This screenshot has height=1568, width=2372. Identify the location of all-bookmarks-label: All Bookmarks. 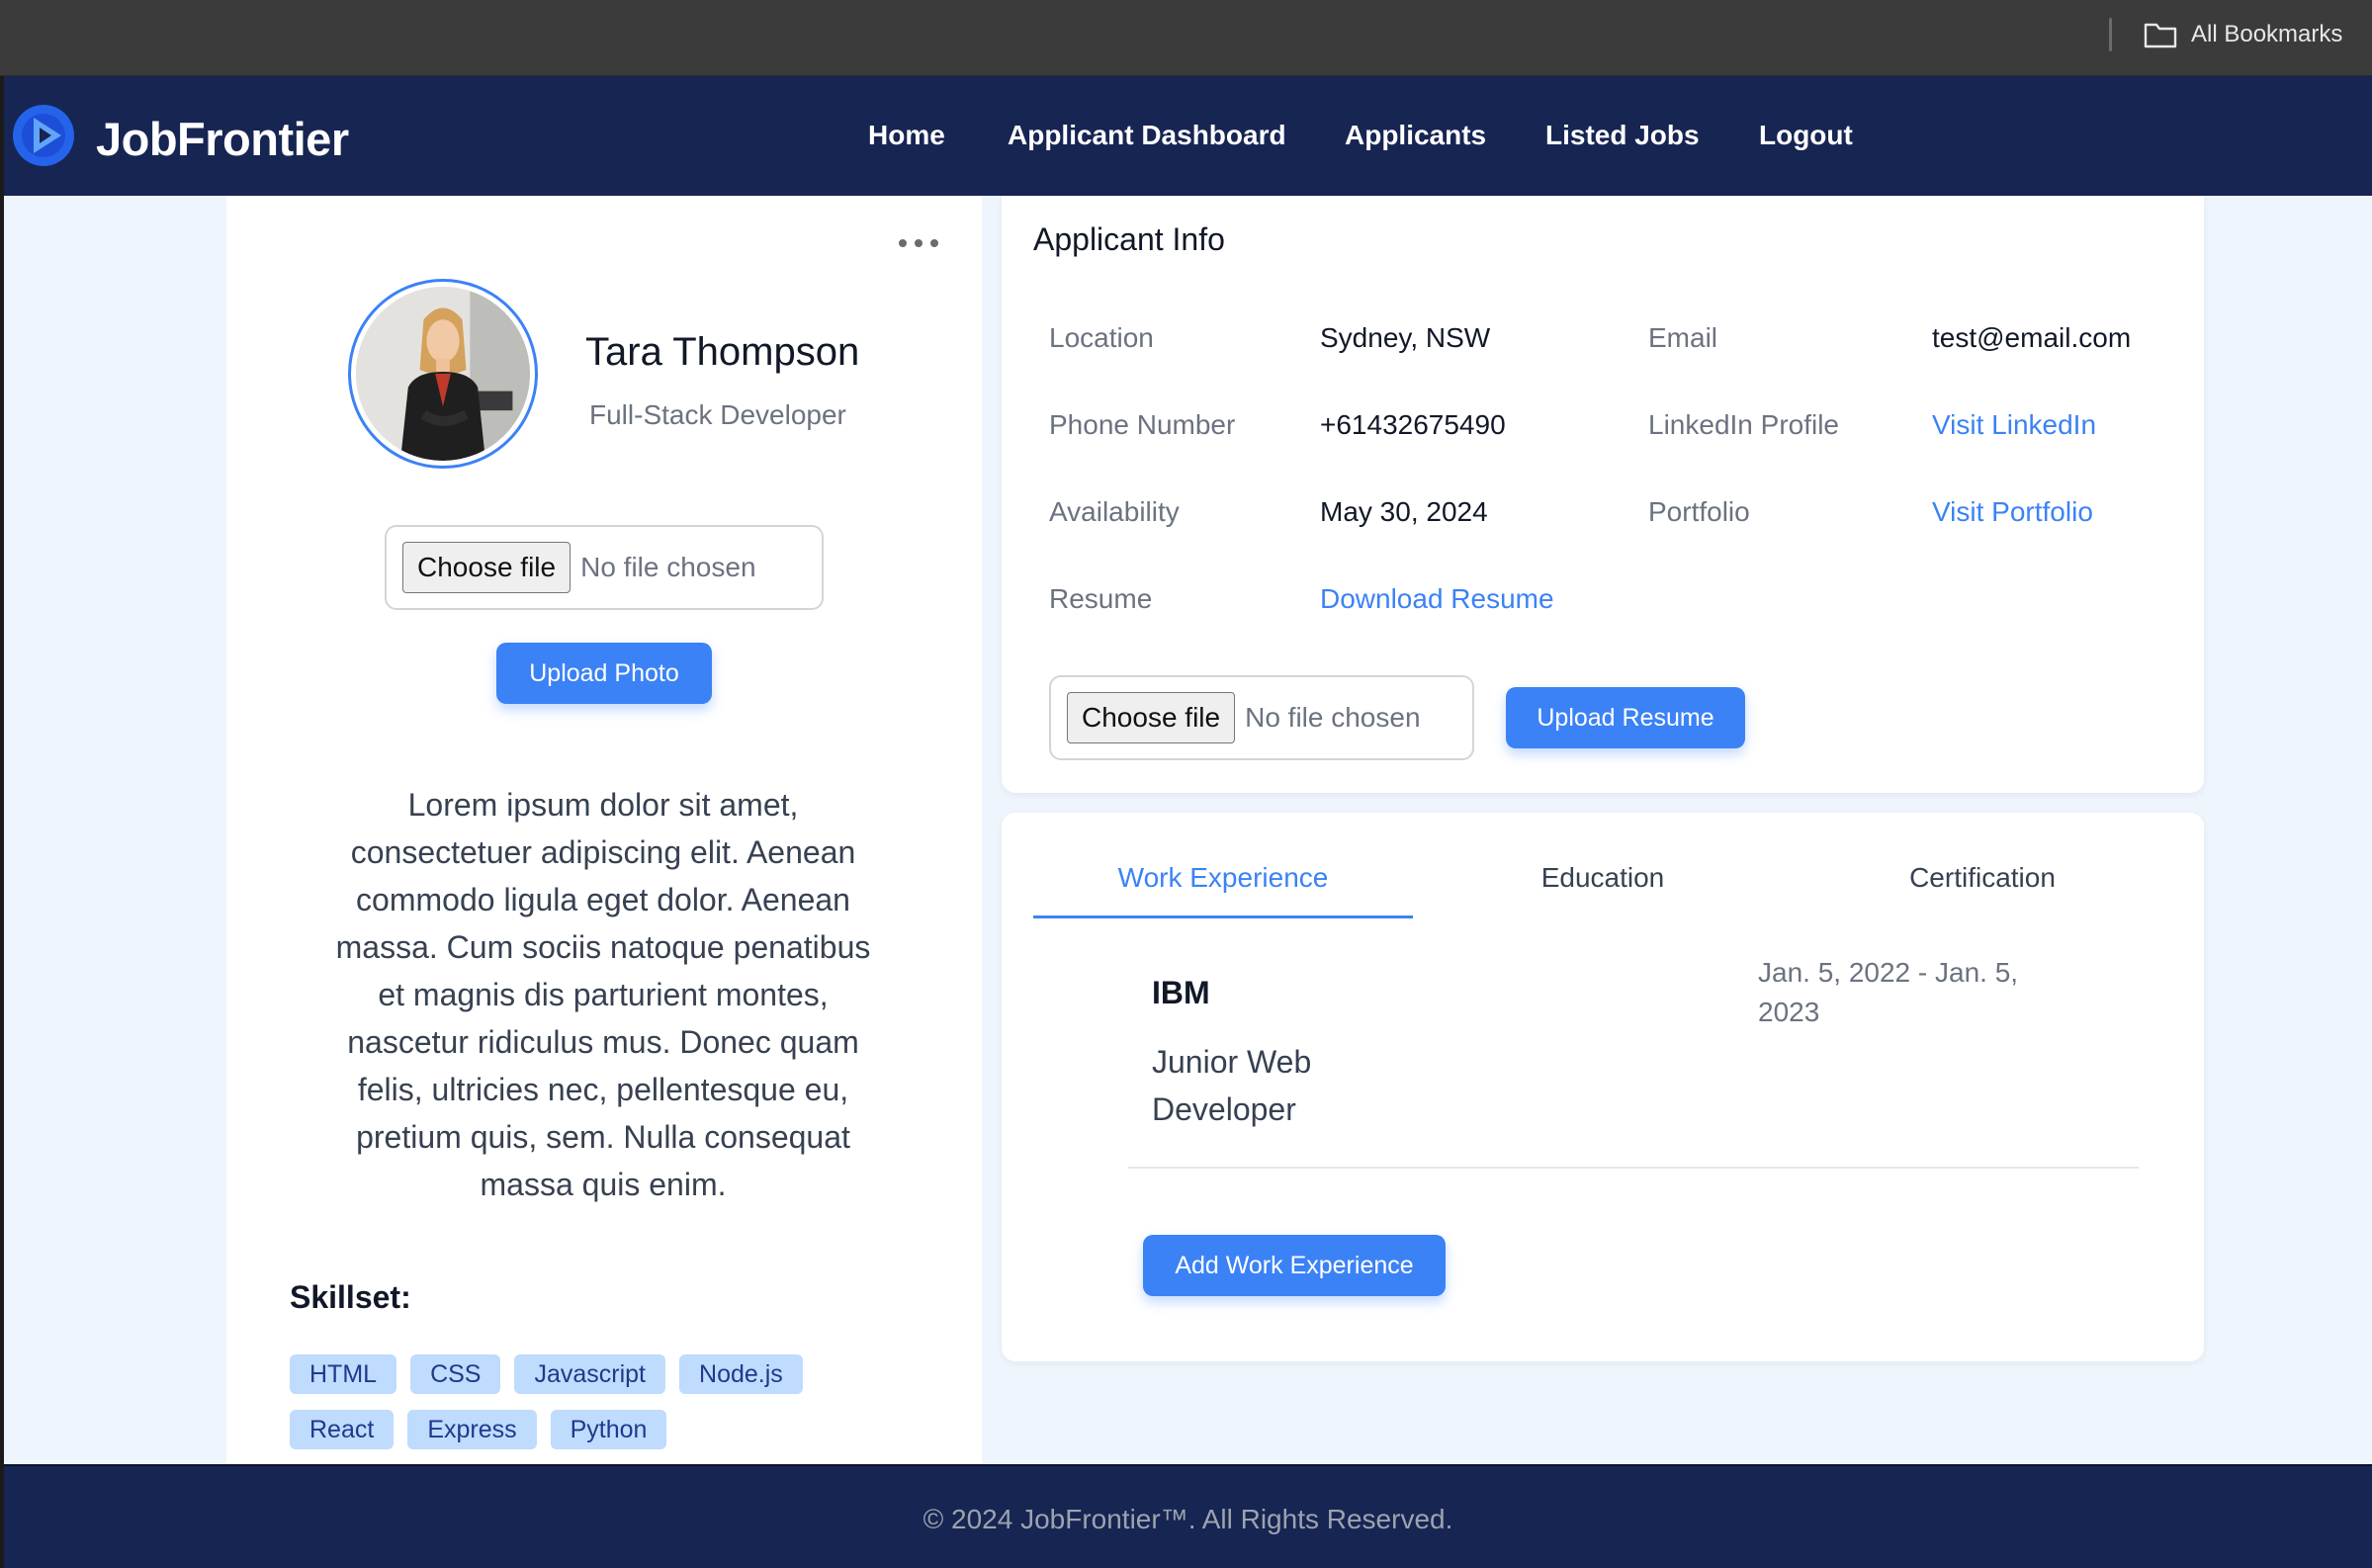
(2267, 34).